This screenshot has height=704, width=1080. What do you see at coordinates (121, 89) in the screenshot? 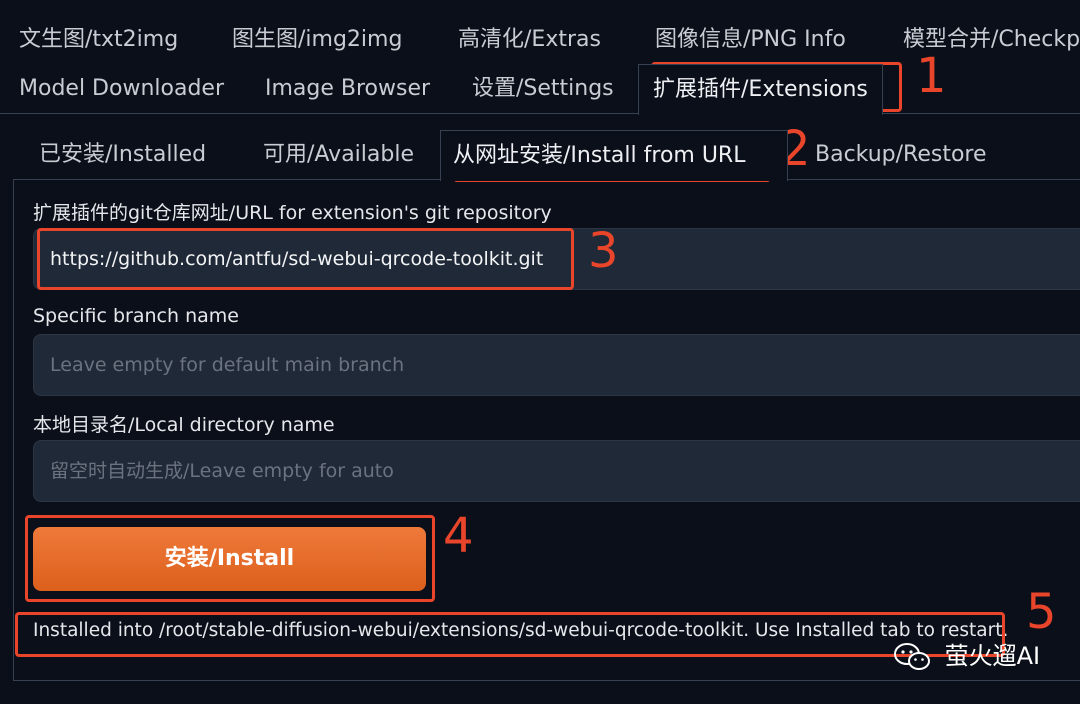
I see `tab-model-downloader: Model Downloader` at bounding box center [121, 89].